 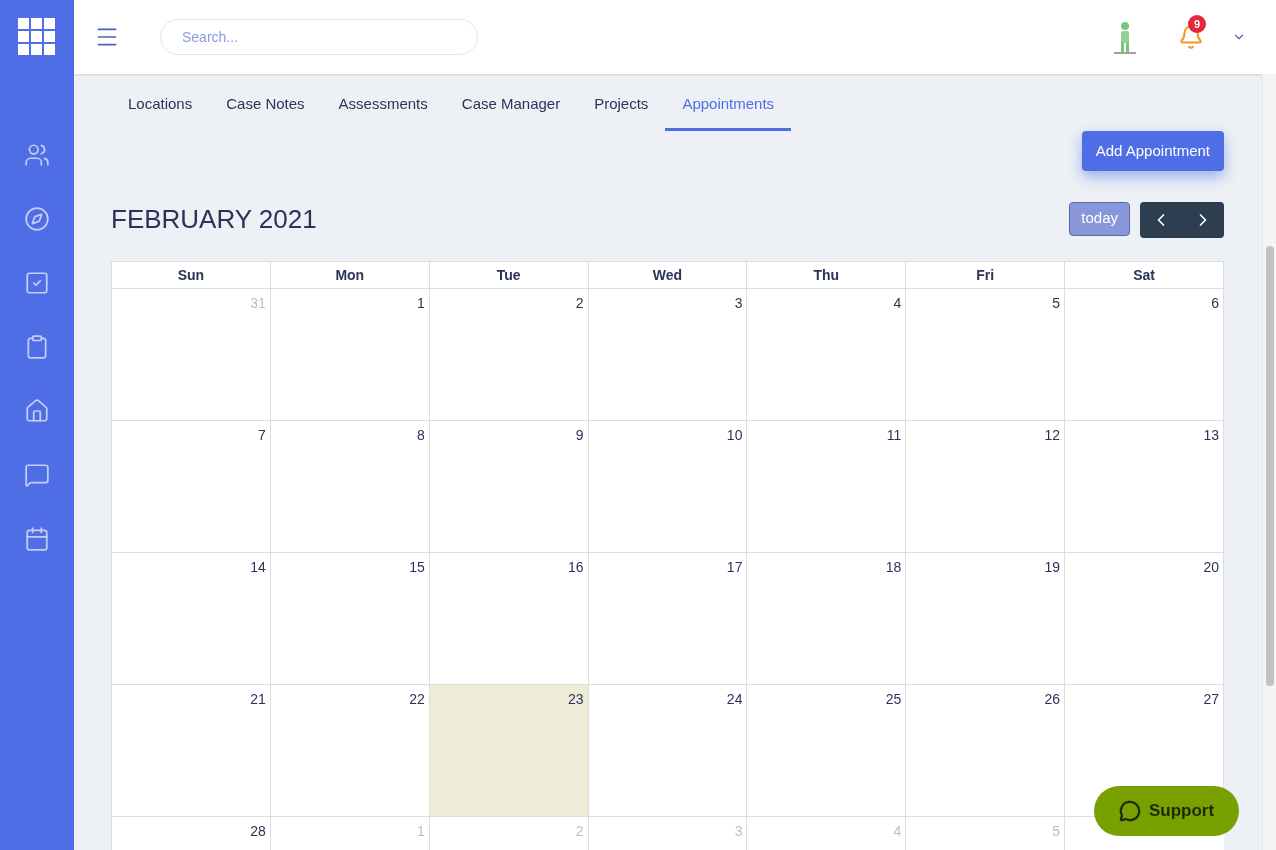 I want to click on day-number: 15, so click(x=417, y=567).